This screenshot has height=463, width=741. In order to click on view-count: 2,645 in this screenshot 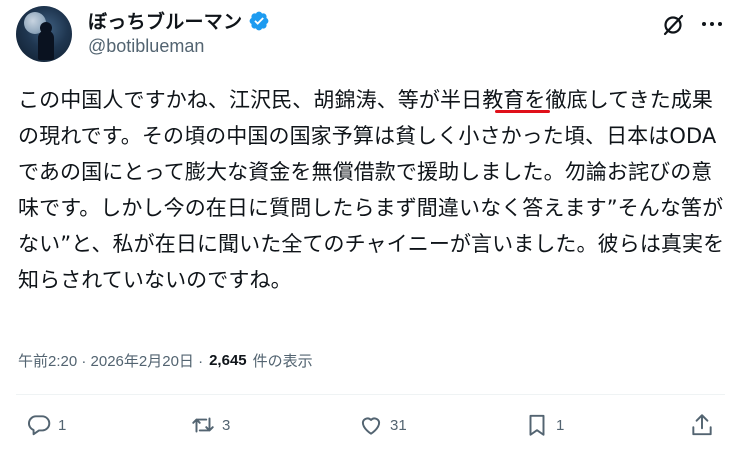, I will do `click(228, 360)`.